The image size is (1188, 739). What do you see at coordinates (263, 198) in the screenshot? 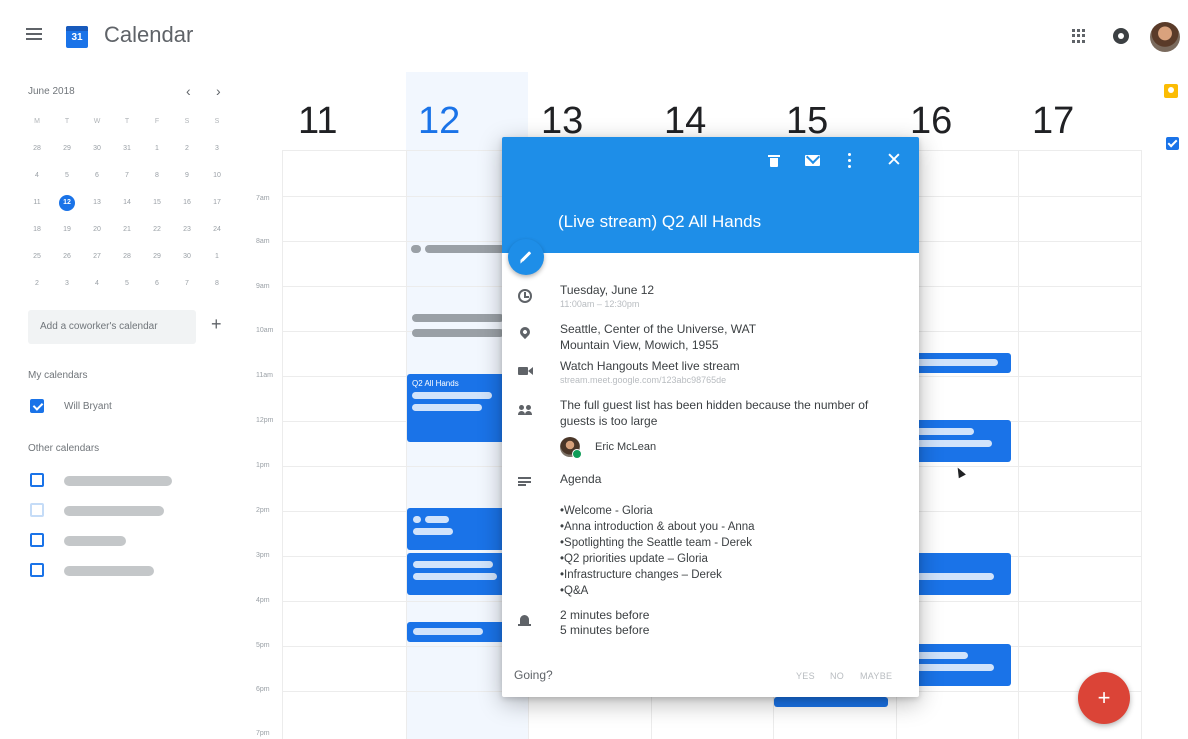
I see `time-label: 7am` at bounding box center [263, 198].